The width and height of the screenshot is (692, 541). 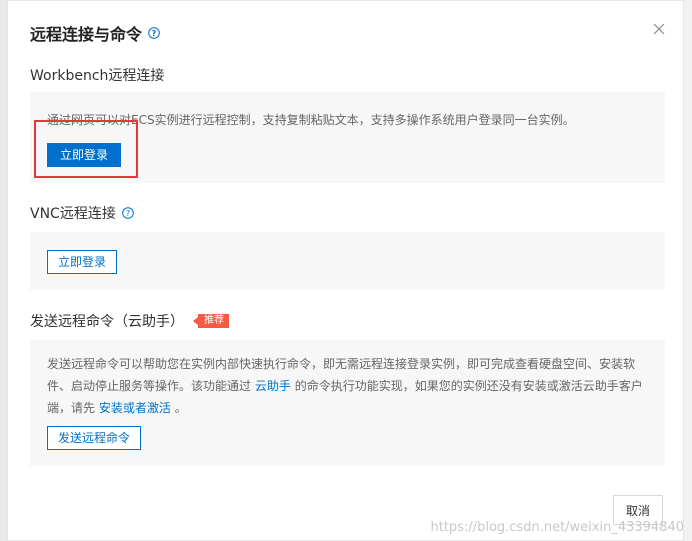 What do you see at coordinates (86, 149) in the screenshot?
I see `highlight-box` at bounding box center [86, 149].